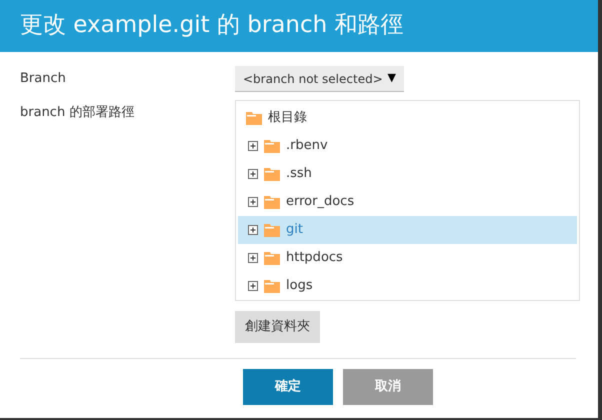 The width and height of the screenshot is (602, 420). Describe the element at coordinates (407, 118) in the screenshot. I see `tree-item: 根目錄` at that location.